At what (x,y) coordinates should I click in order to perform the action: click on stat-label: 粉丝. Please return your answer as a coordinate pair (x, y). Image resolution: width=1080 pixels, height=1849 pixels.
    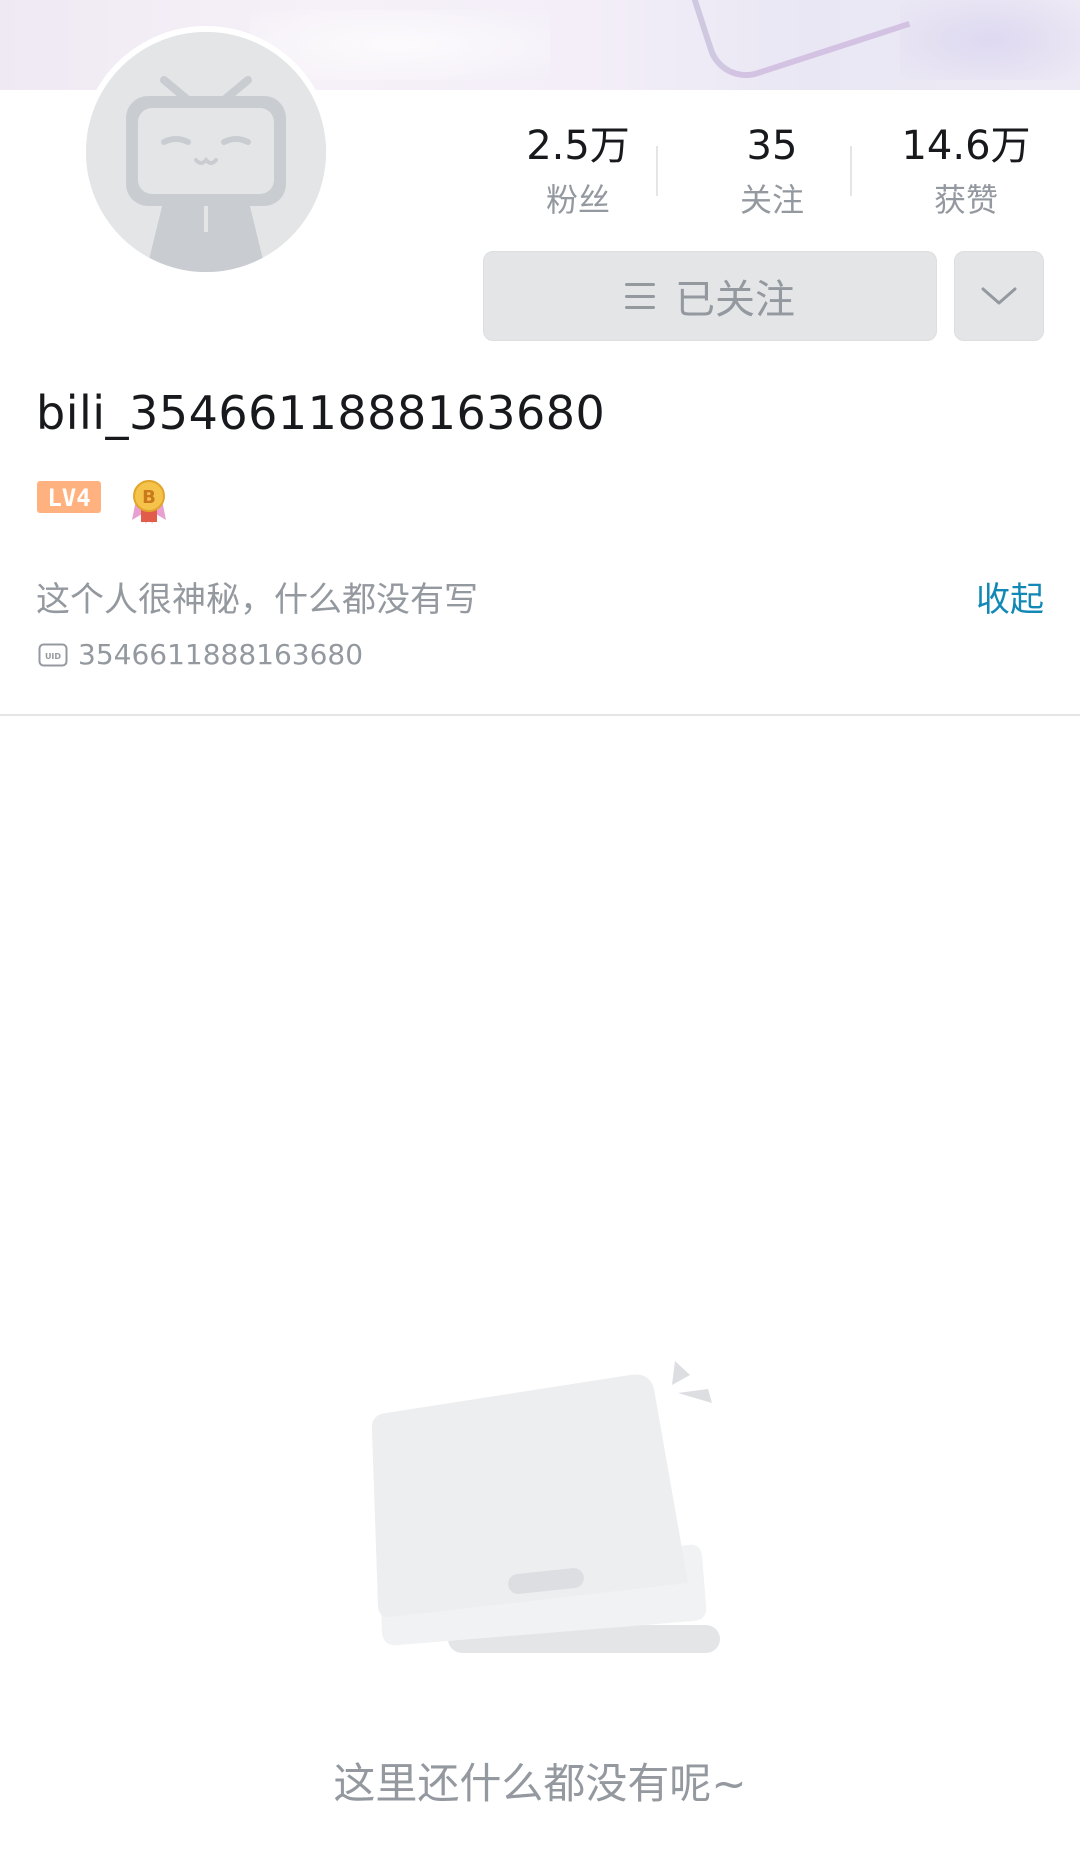
    Looking at the image, I should click on (577, 200).